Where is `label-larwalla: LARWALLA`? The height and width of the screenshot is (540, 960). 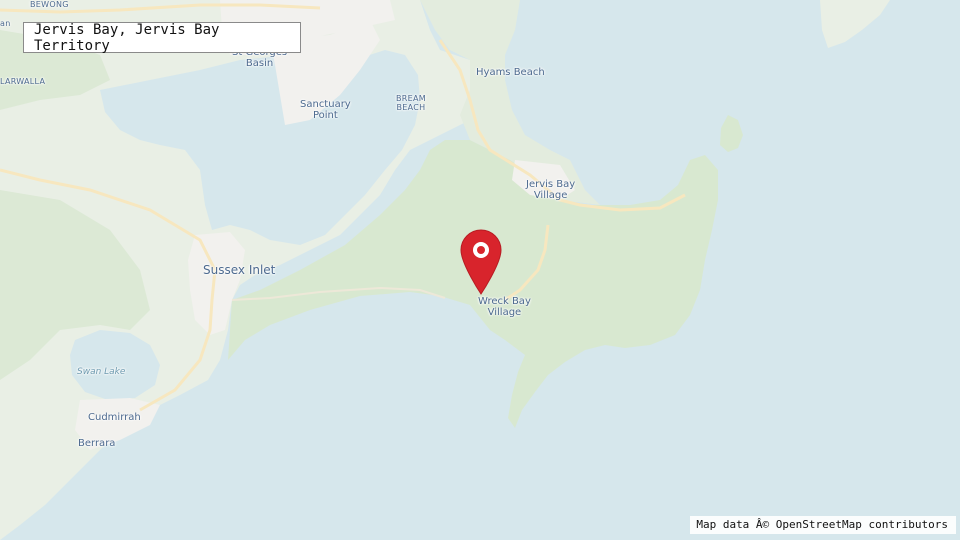
label-larwalla: LARWALLA is located at coordinates (23, 81).